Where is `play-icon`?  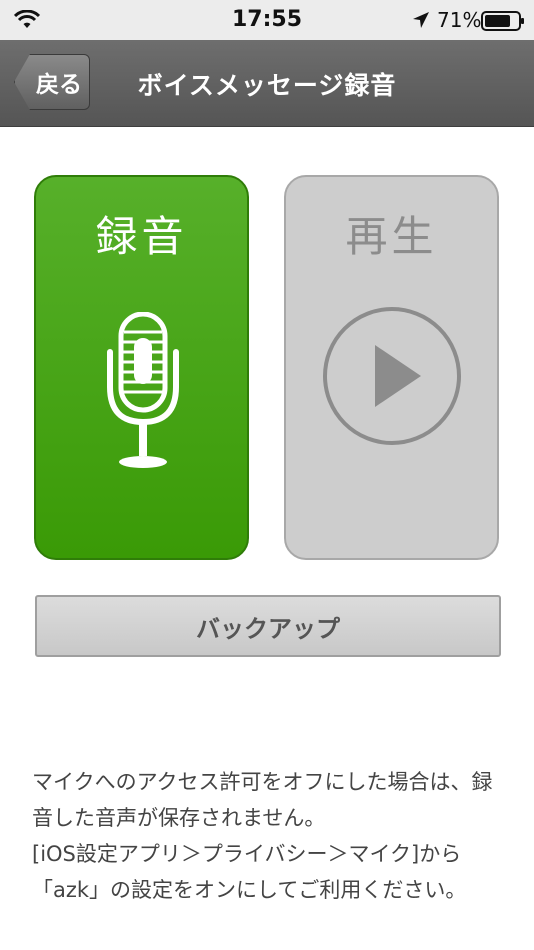
play-icon is located at coordinates (392, 376).